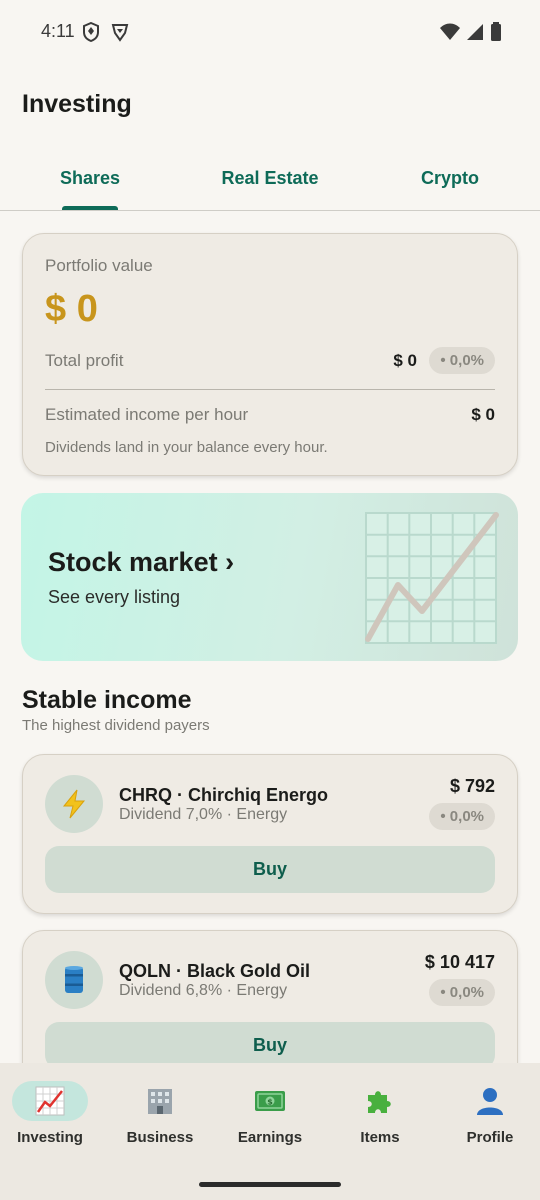 The height and width of the screenshot is (1200, 540). I want to click on total-profit-change-badge: • 0,0%, so click(462, 360).